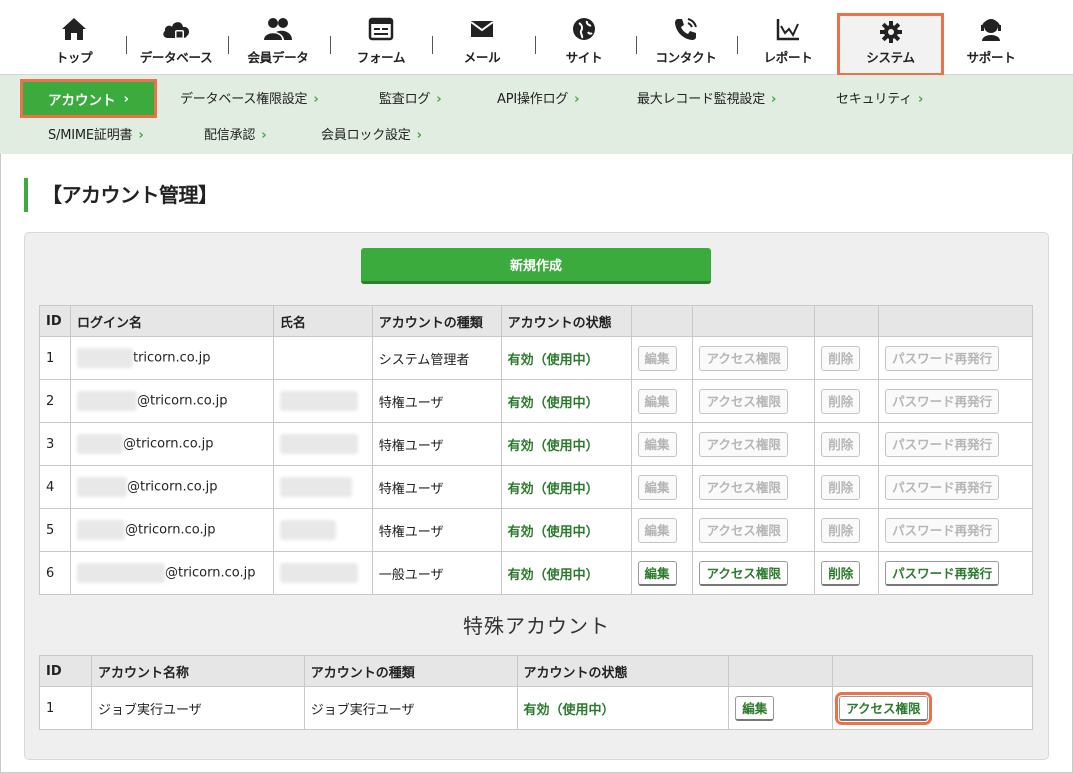  What do you see at coordinates (536, 708) in the screenshot?
I see `table-row: 1 ジョブ実行ユーザ ジョブ実行ユーザ 有効（使用中） 編集 アクセス権限` at bounding box center [536, 708].